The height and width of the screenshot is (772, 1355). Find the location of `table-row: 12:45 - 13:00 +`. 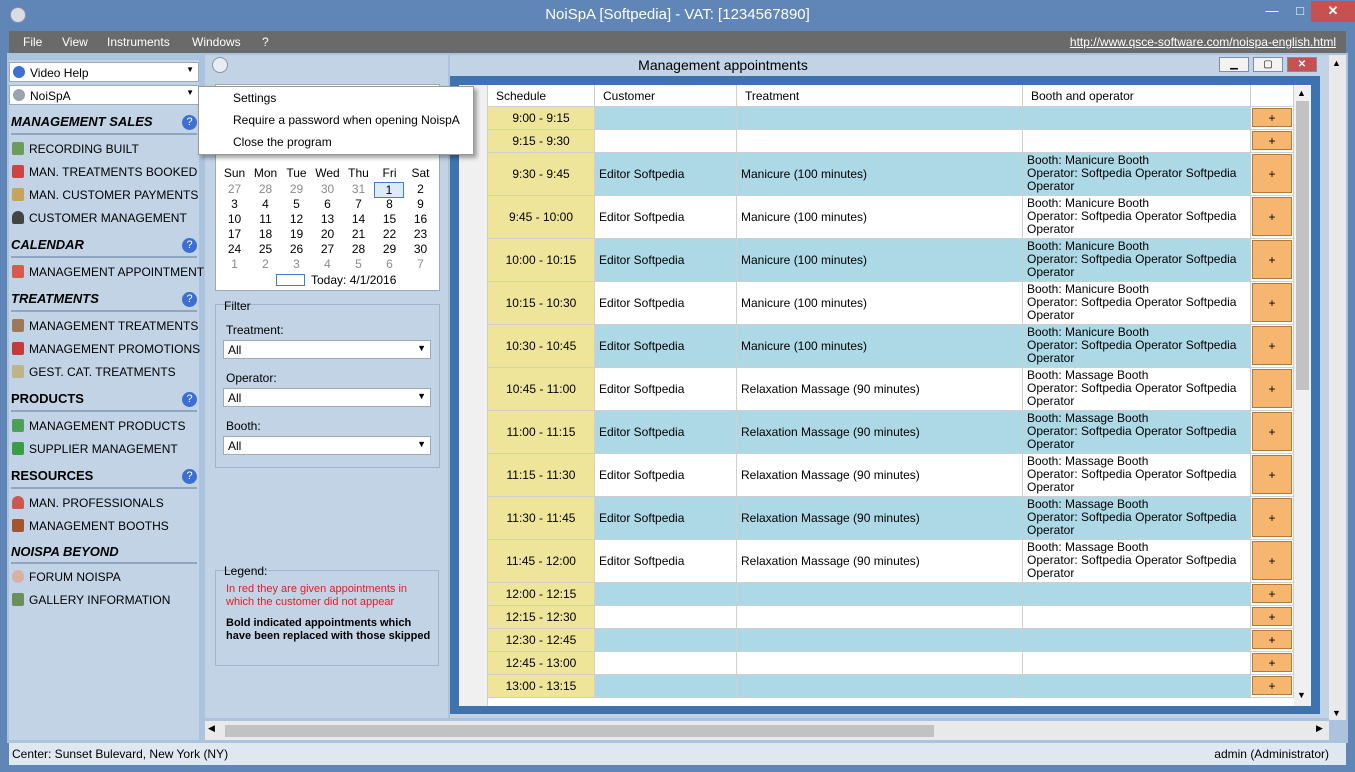

table-row: 12:45 - 13:00 + is located at coordinates (876, 663).